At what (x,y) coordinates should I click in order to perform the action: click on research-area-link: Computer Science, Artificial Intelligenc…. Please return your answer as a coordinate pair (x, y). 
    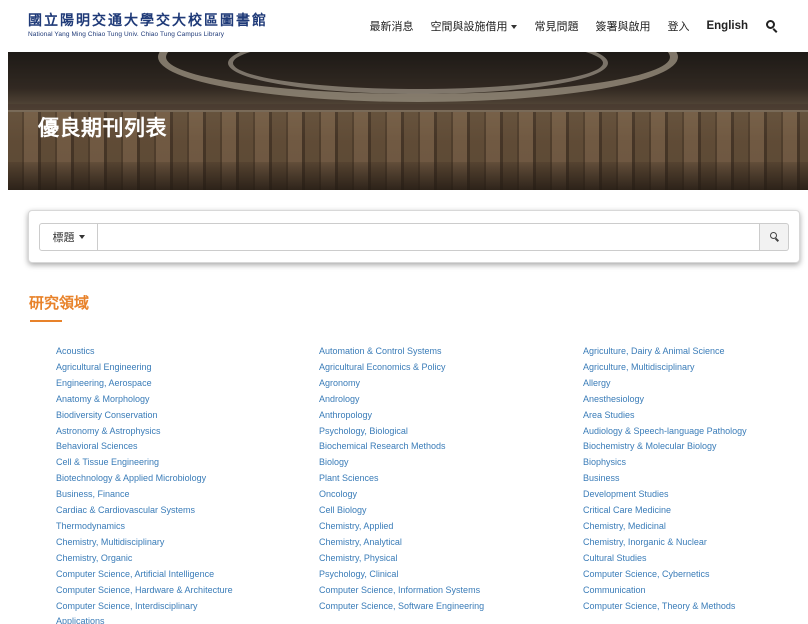
    Looking at the image, I should click on (144, 575).